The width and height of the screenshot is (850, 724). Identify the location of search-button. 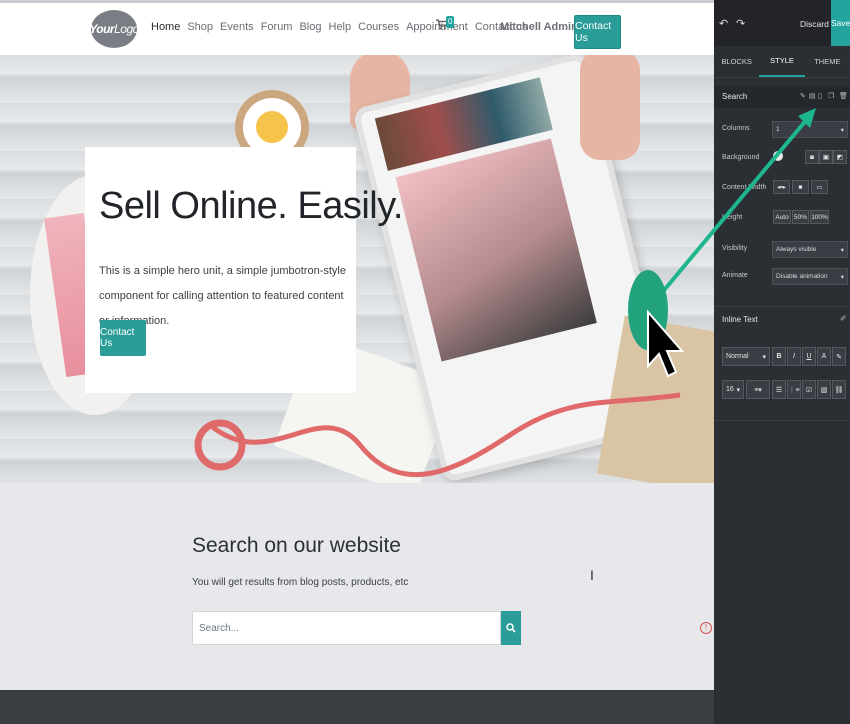
(511, 628).